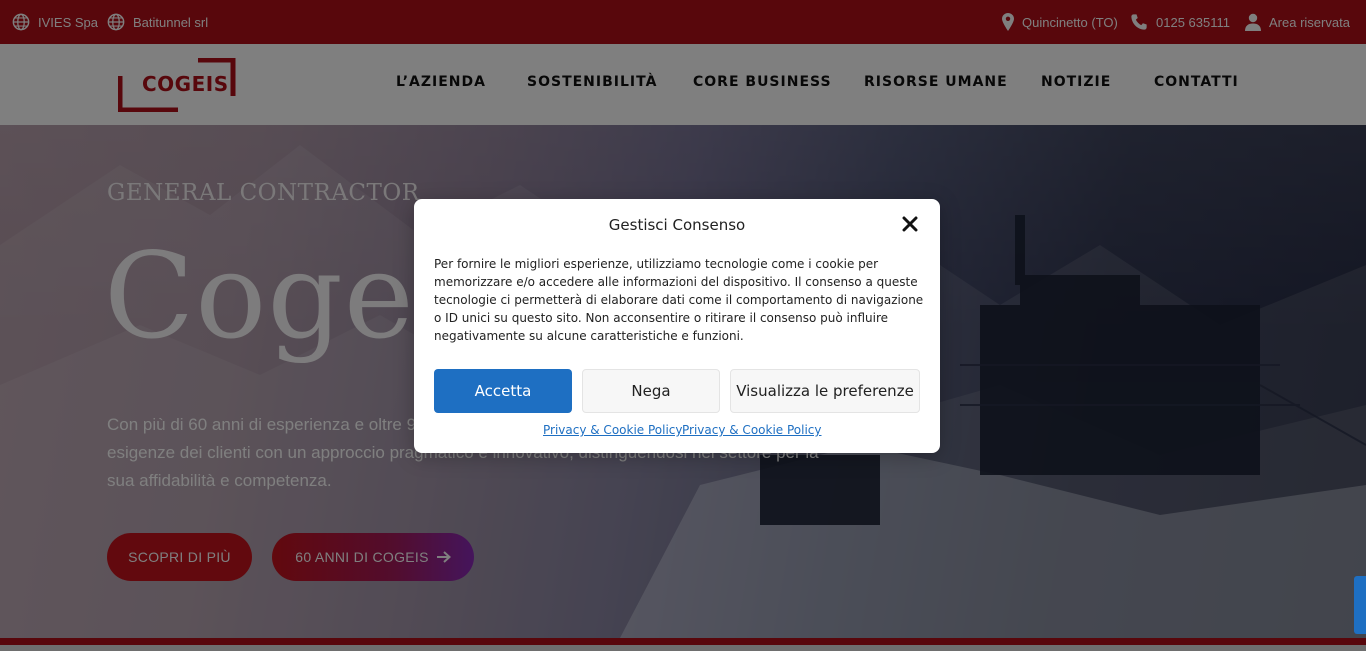 Image resolution: width=1366 pixels, height=651 pixels. What do you see at coordinates (503, 391) in the screenshot?
I see `accept-button: Accetta` at bounding box center [503, 391].